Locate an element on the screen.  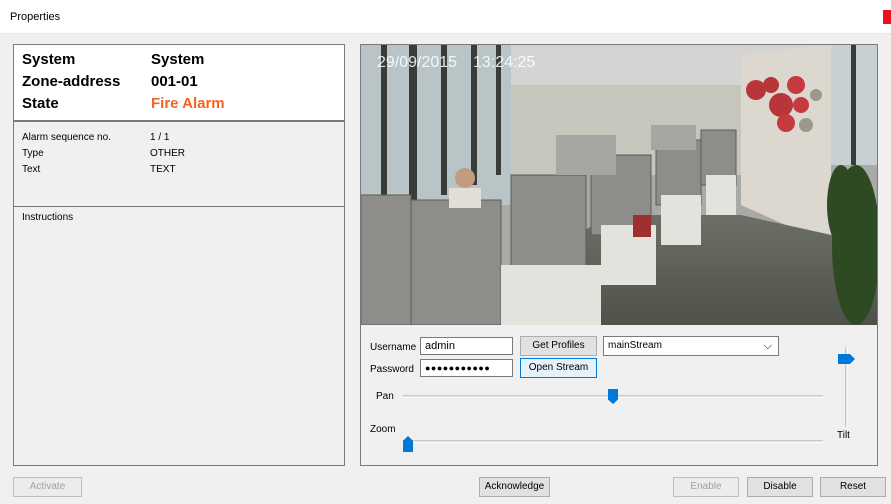
zone-address-value: 001-01 is located at coordinates (174, 81).